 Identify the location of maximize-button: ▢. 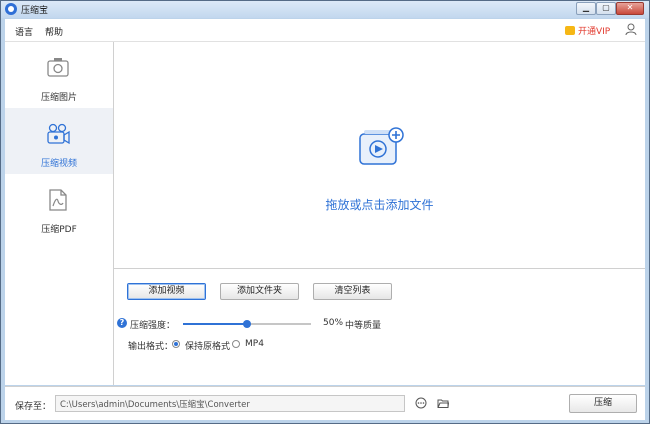
(606, 8).